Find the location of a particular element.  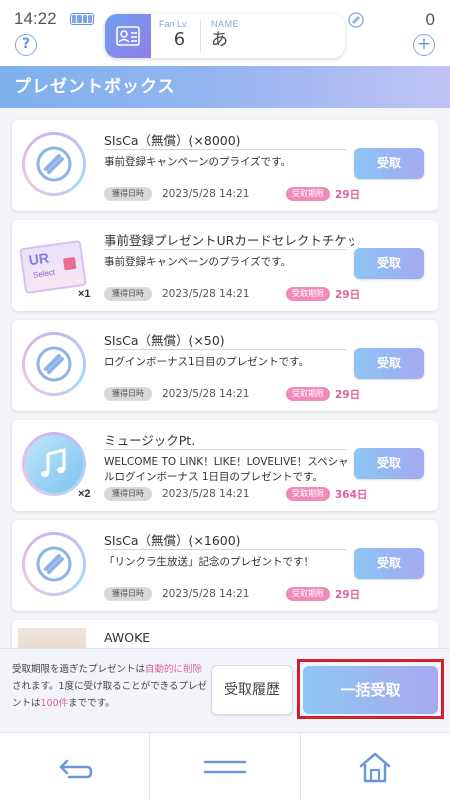

fan-level-block: Fan Lv. 6 is located at coordinates (176, 36).